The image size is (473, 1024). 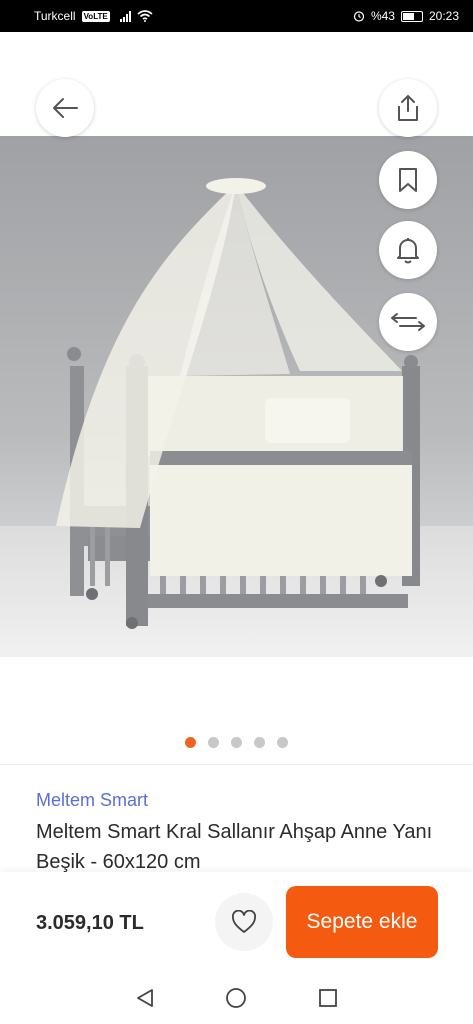 I want to click on favorite-button, so click(x=244, y=922).